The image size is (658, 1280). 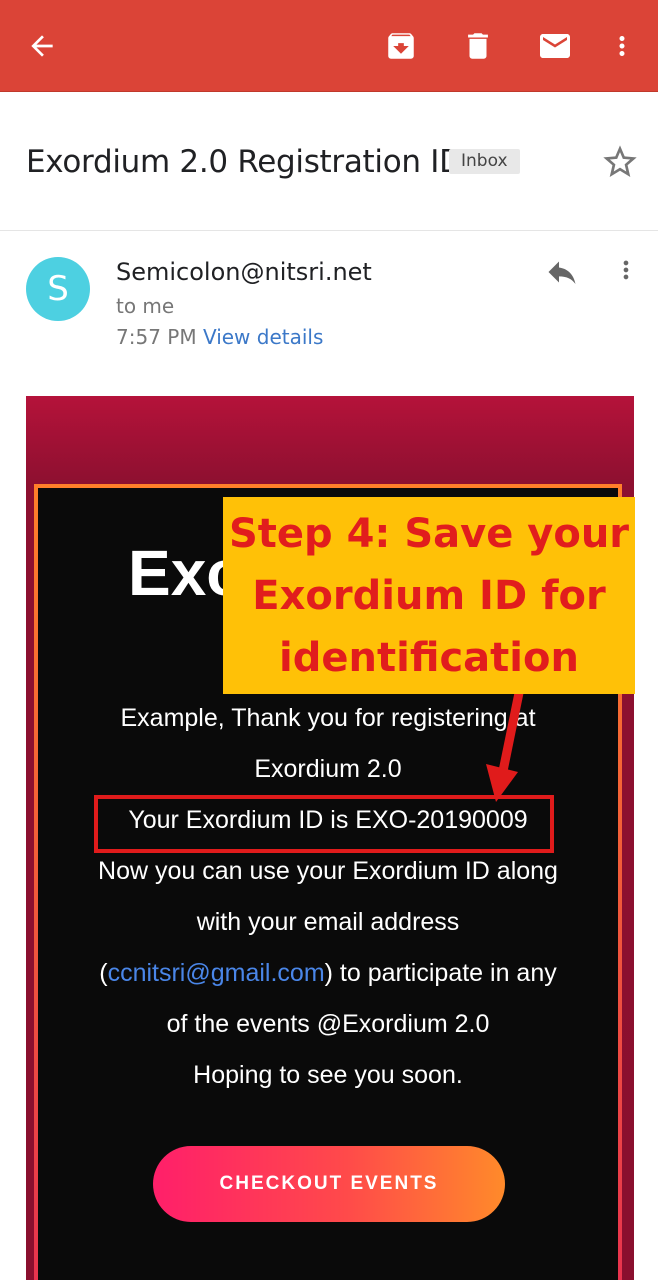 I want to click on sender-avatar: S, so click(x=58, y=289).